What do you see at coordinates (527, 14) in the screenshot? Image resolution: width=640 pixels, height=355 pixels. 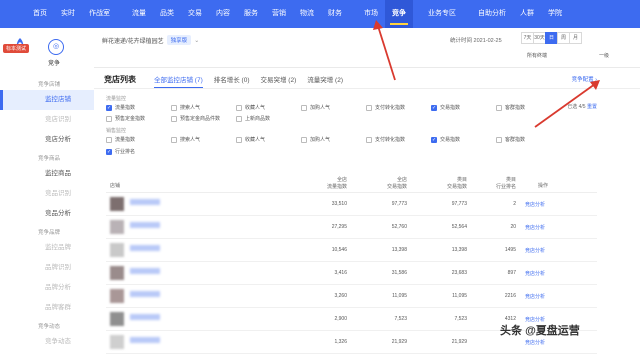 I see `nav-item-15: 人群` at bounding box center [527, 14].